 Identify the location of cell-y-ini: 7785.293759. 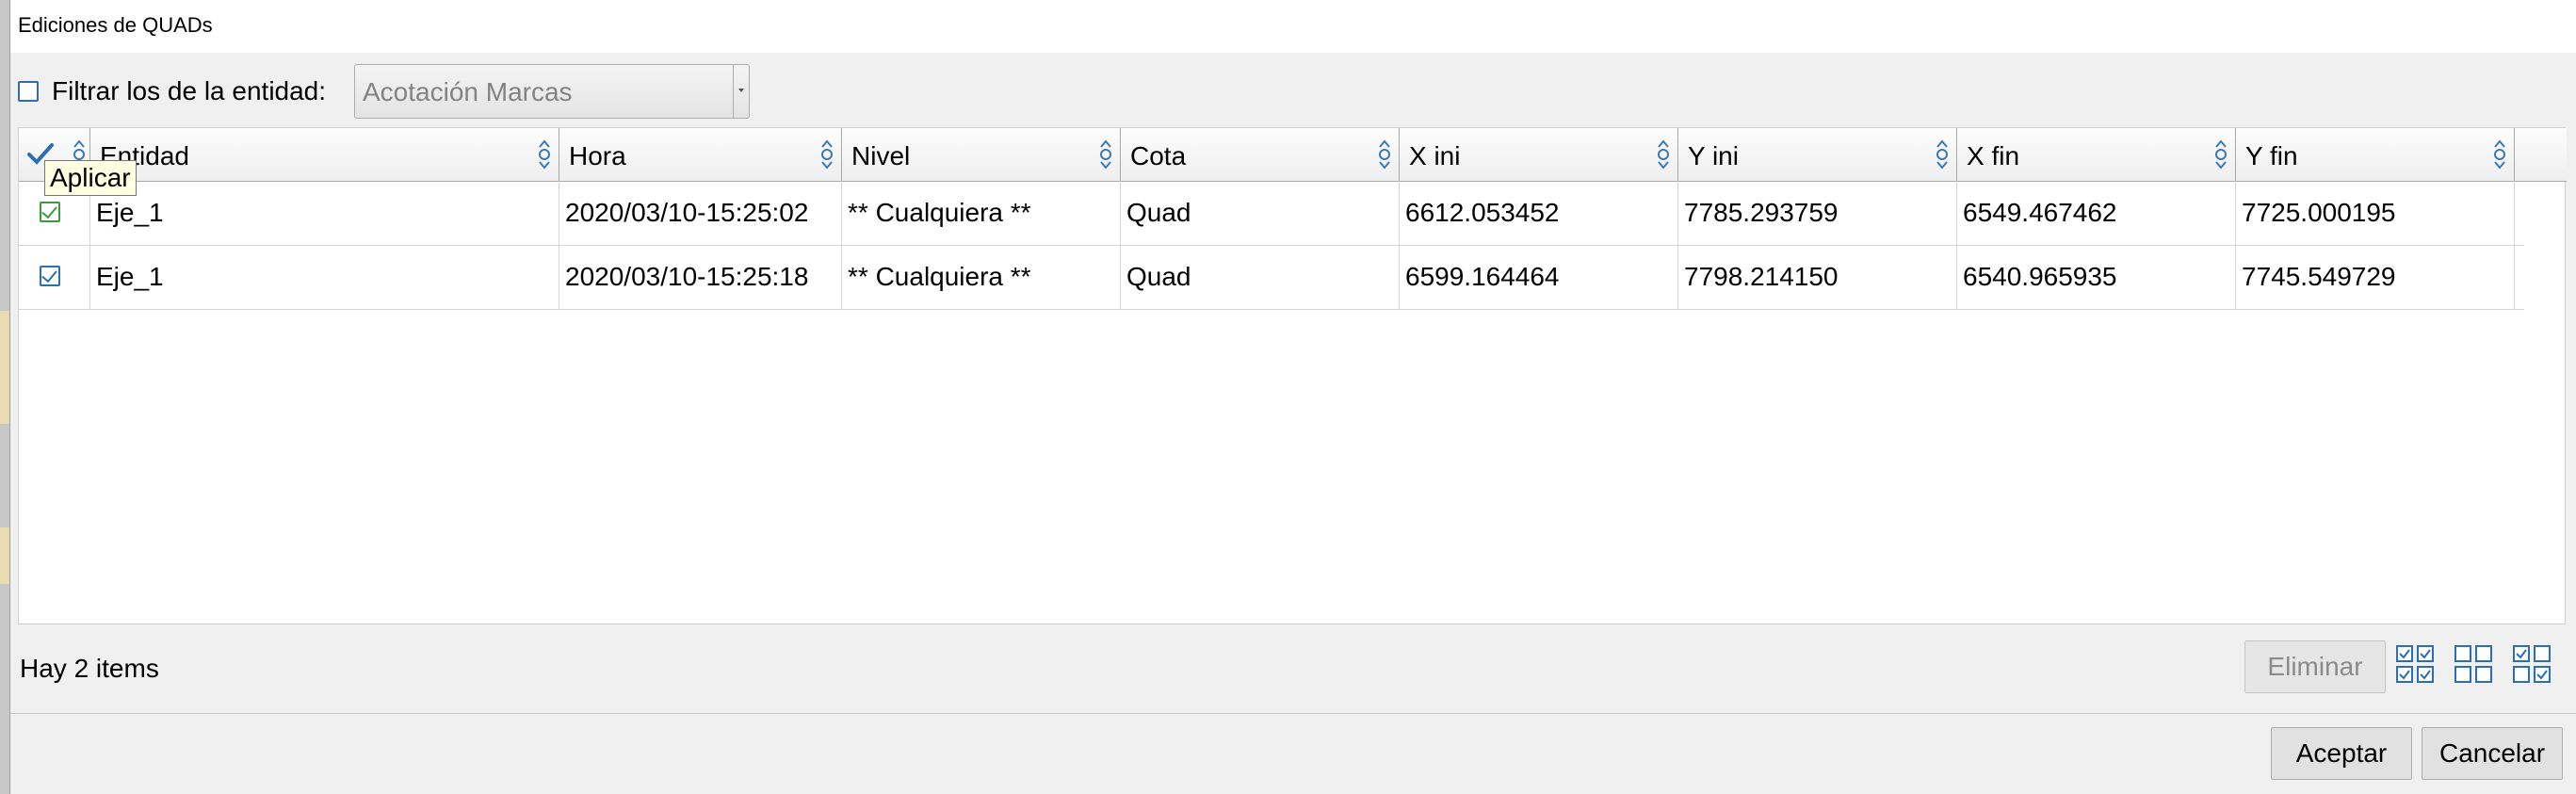
(1817, 213).